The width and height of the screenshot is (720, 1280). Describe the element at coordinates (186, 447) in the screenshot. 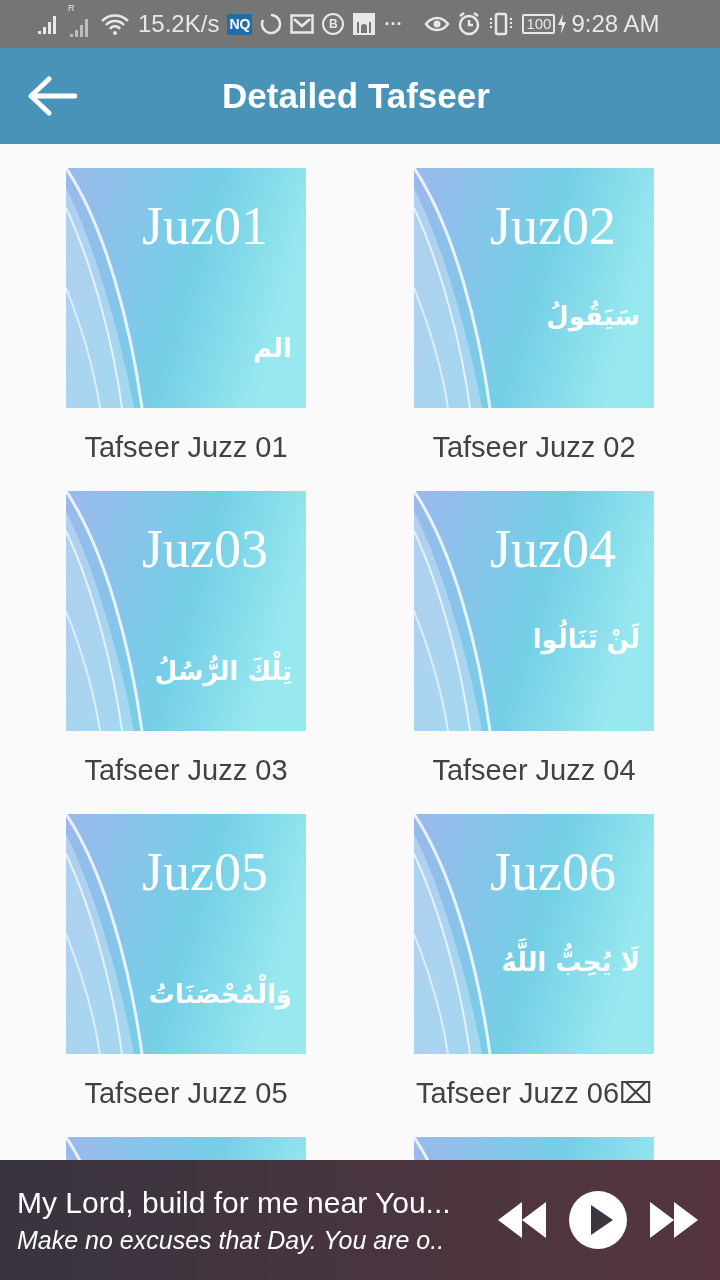

I see `tile-label: Tafseer Juzz 01` at that location.